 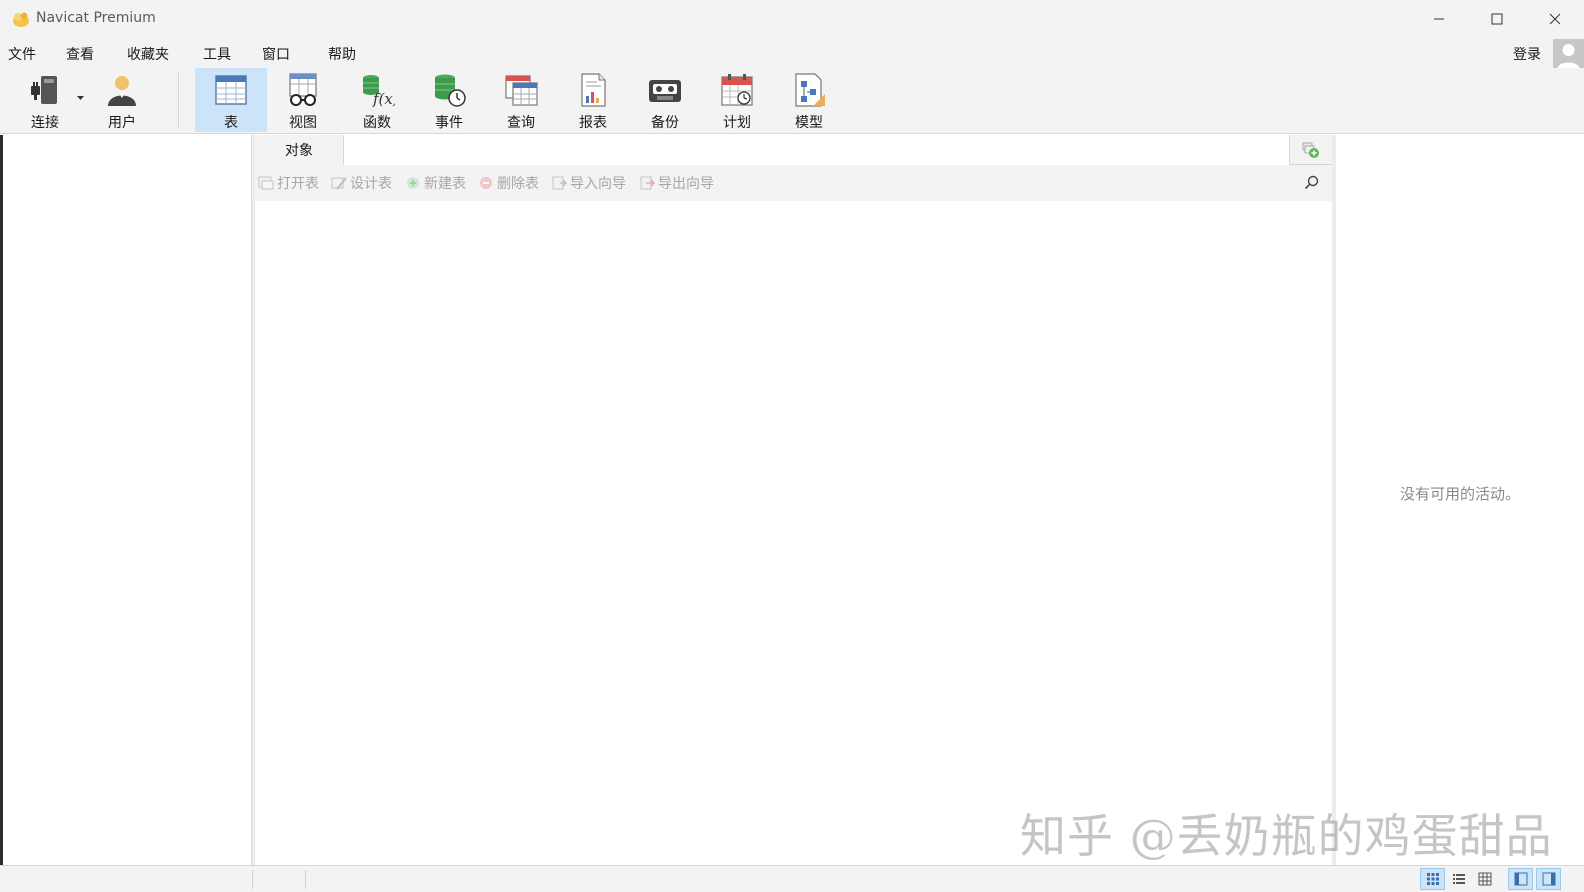 What do you see at coordinates (793, 183) in the screenshot?
I see `object-action-bar: 打开表 设计表 新建表 删除表 导入向导 导出向导` at bounding box center [793, 183].